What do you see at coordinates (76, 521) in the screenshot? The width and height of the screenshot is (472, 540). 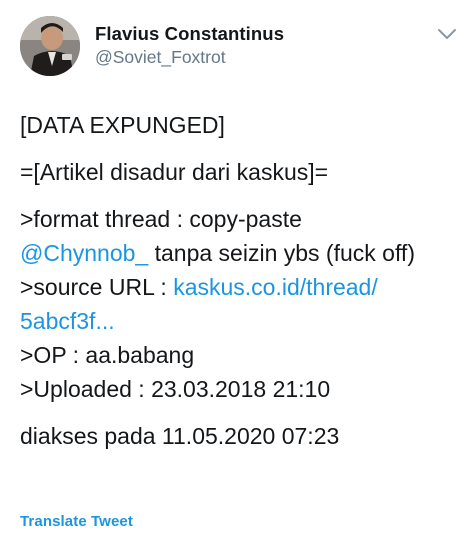 I see `translate-tweet-link: Translate Tweet` at bounding box center [76, 521].